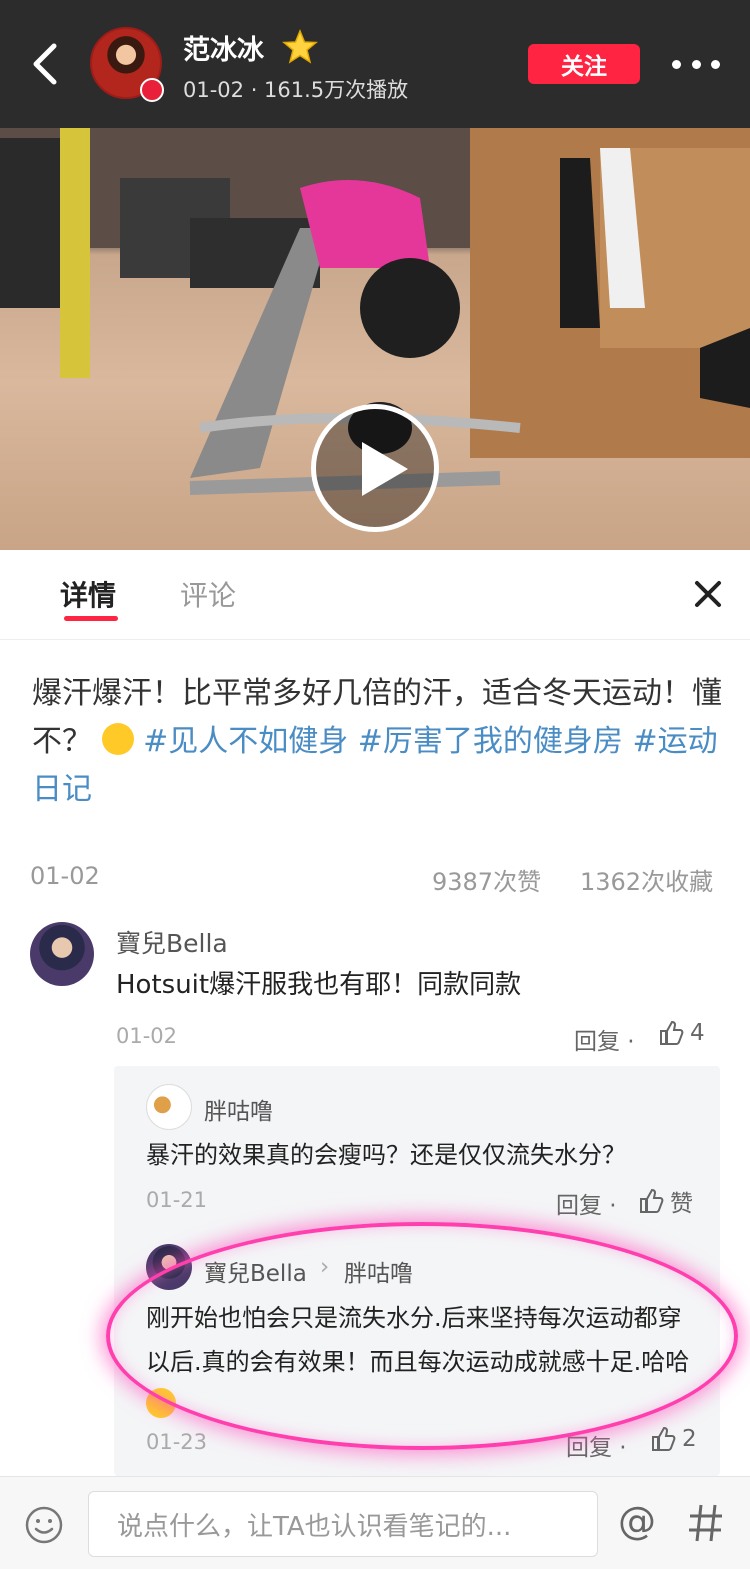  Describe the element at coordinates (375, 64) in the screenshot. I see `top-bar: 范冰冰 01-02 · 161.5万次播放 关注` at that location.